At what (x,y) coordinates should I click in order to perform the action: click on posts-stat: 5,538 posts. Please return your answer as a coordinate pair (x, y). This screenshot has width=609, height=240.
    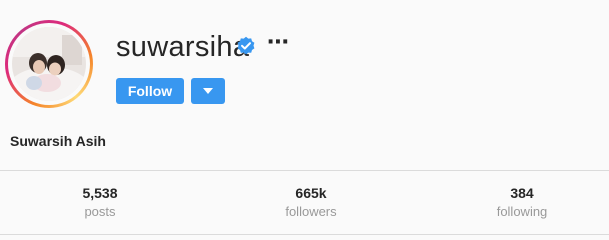
    Looking at the image, I should click on (100, 202).